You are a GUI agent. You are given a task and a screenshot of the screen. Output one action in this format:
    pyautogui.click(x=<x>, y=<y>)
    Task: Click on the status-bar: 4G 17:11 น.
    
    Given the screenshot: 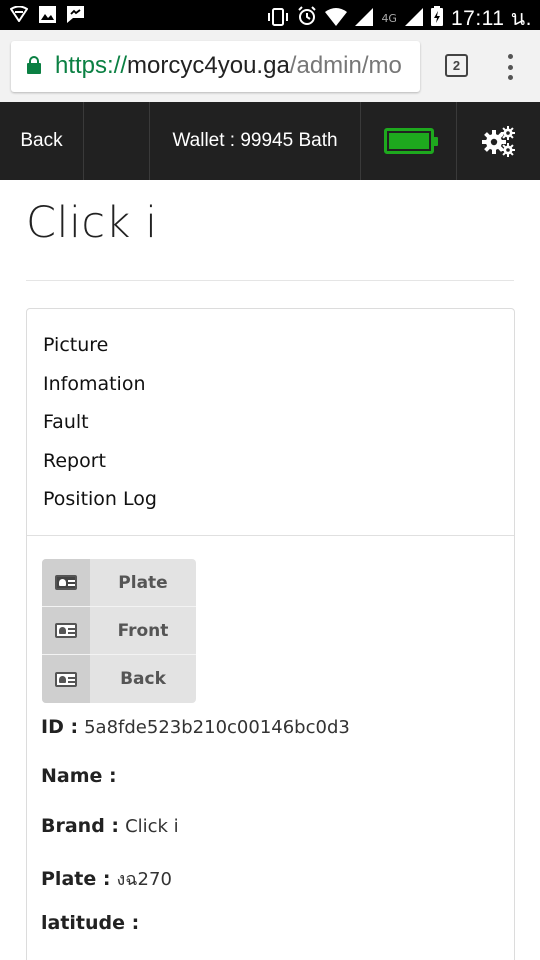 What is the action you would take?
    pyautogui.click(x=270, y=15)
    